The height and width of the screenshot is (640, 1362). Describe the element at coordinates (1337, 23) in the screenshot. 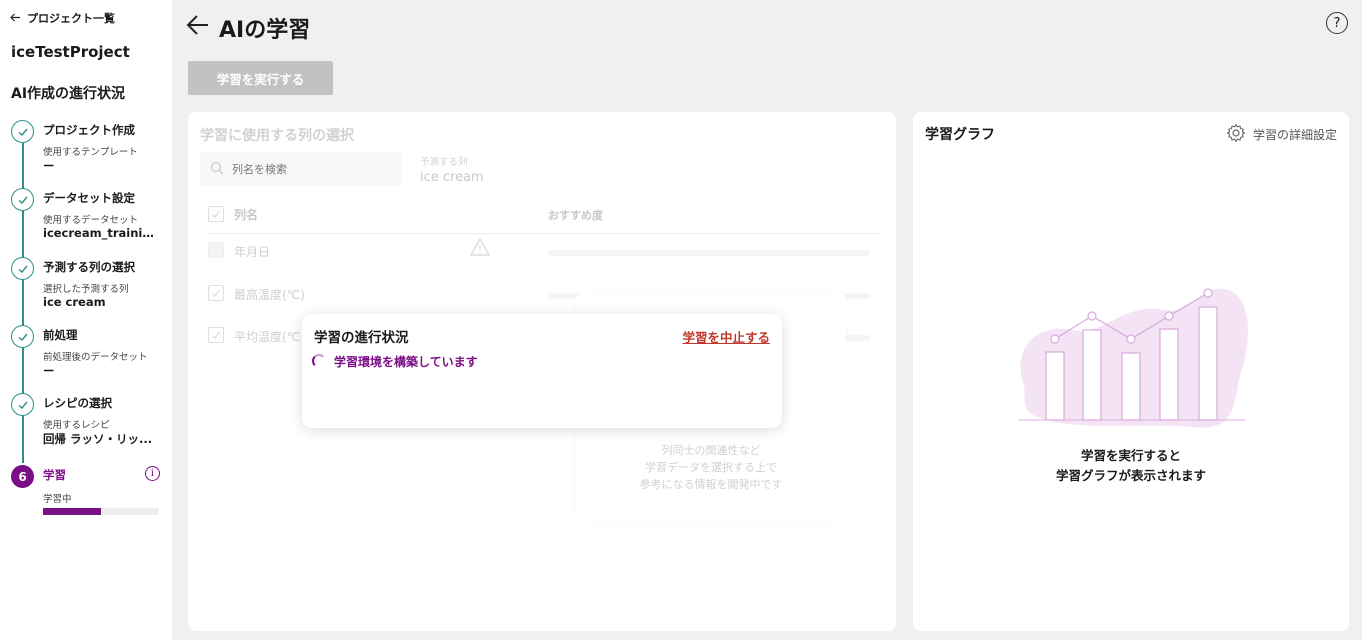

I see `help-icon: ?` at that location.